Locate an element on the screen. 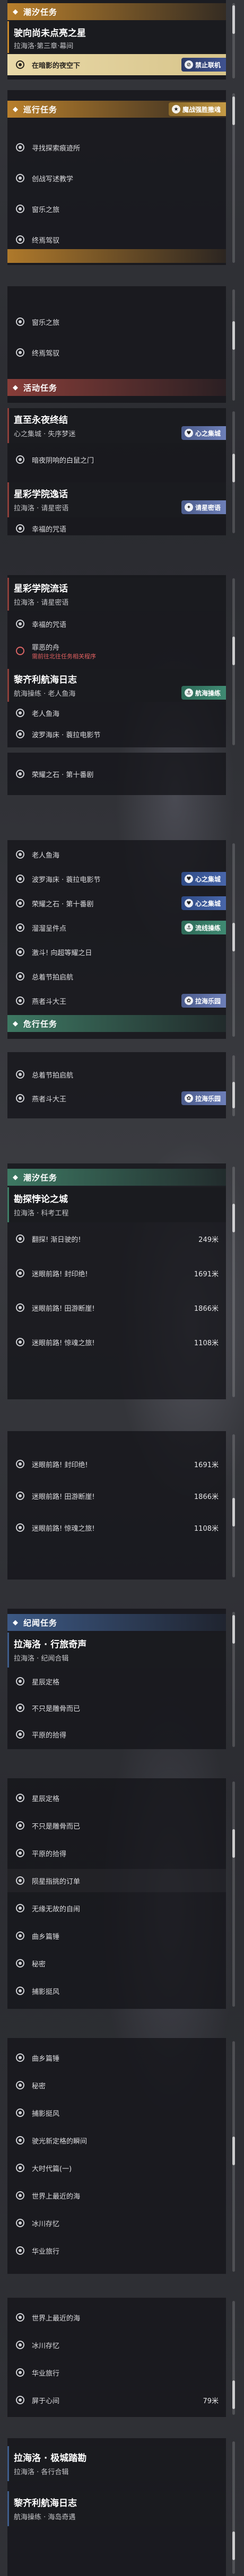  quest-objective-blocked: 罪恶的舟 需前往北往任务相关程序 is located at coordinates (117, 651).